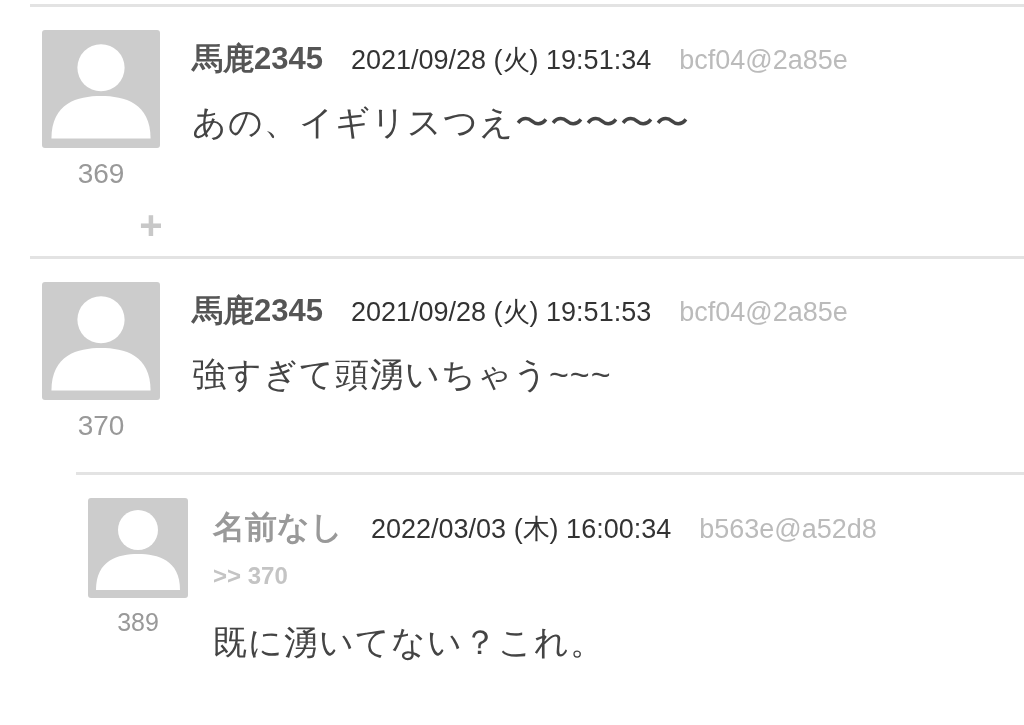 This screenshot has width=1024, height=725. What do you see at coordinates (441, 122) in the screenshot?
I see `post-body: あの、イギリスつえ〜〜〜〜〜` at bounding box center [441, 122].